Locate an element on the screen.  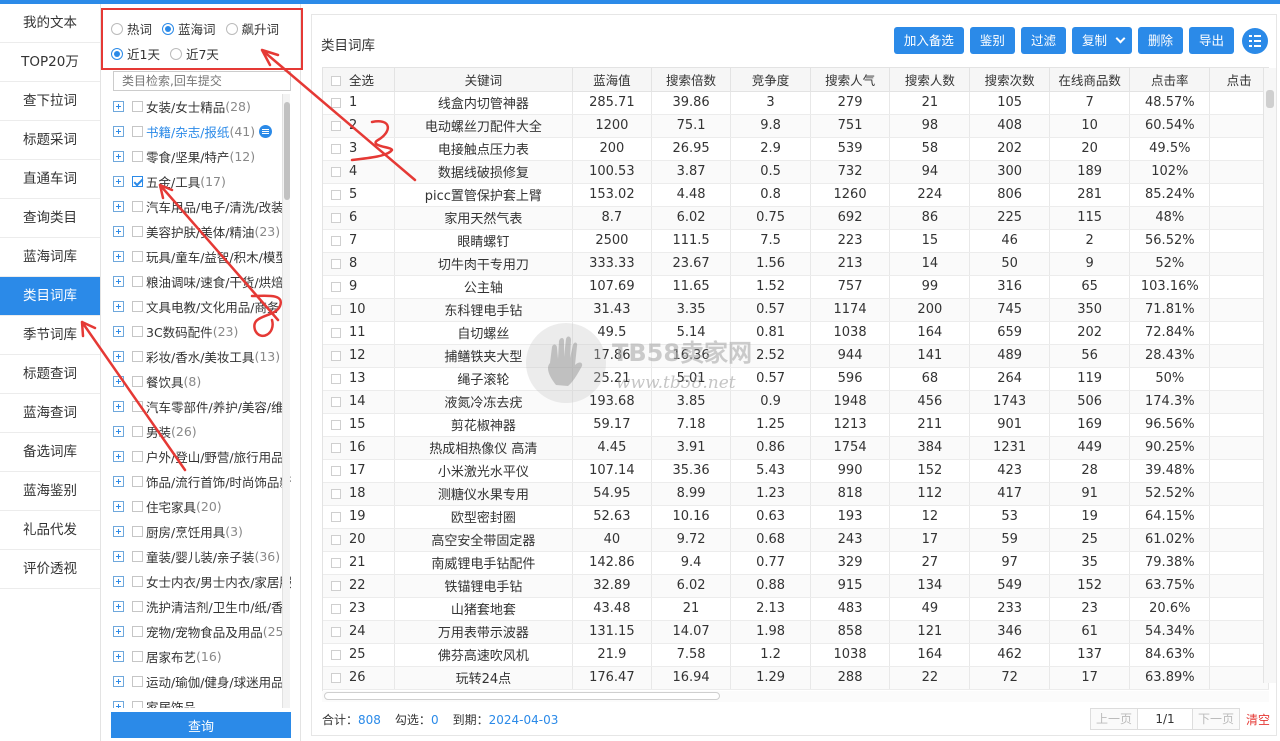
nav-item-4: 直通车词 is located at coordinates (50, 179).